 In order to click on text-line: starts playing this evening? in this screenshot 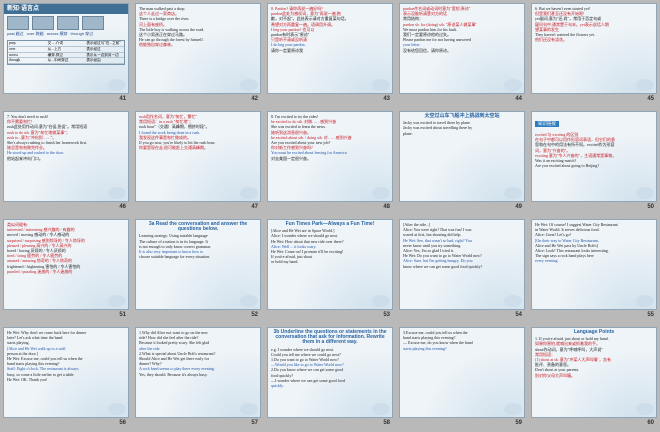, I will do `click(425, 348)`.